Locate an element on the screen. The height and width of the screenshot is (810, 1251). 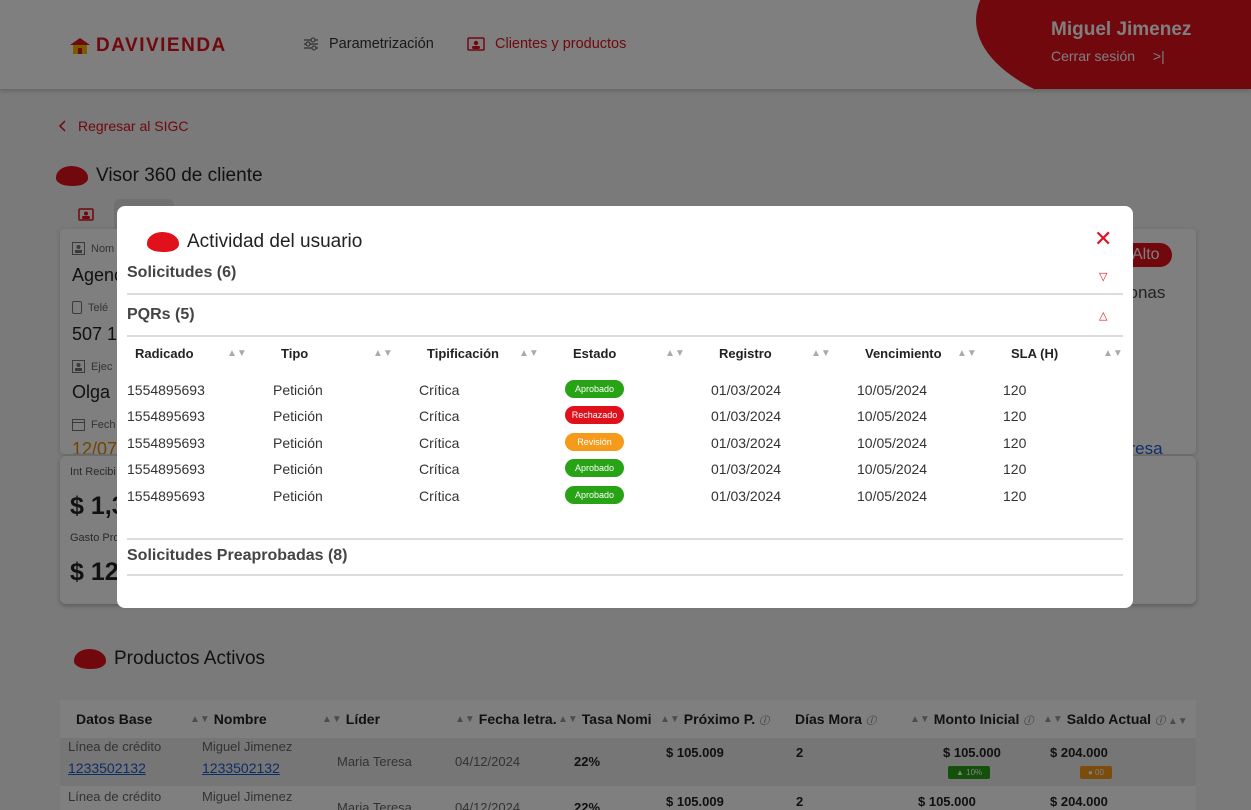
status-badge: Rechazado is located at coordinates (594, 415).